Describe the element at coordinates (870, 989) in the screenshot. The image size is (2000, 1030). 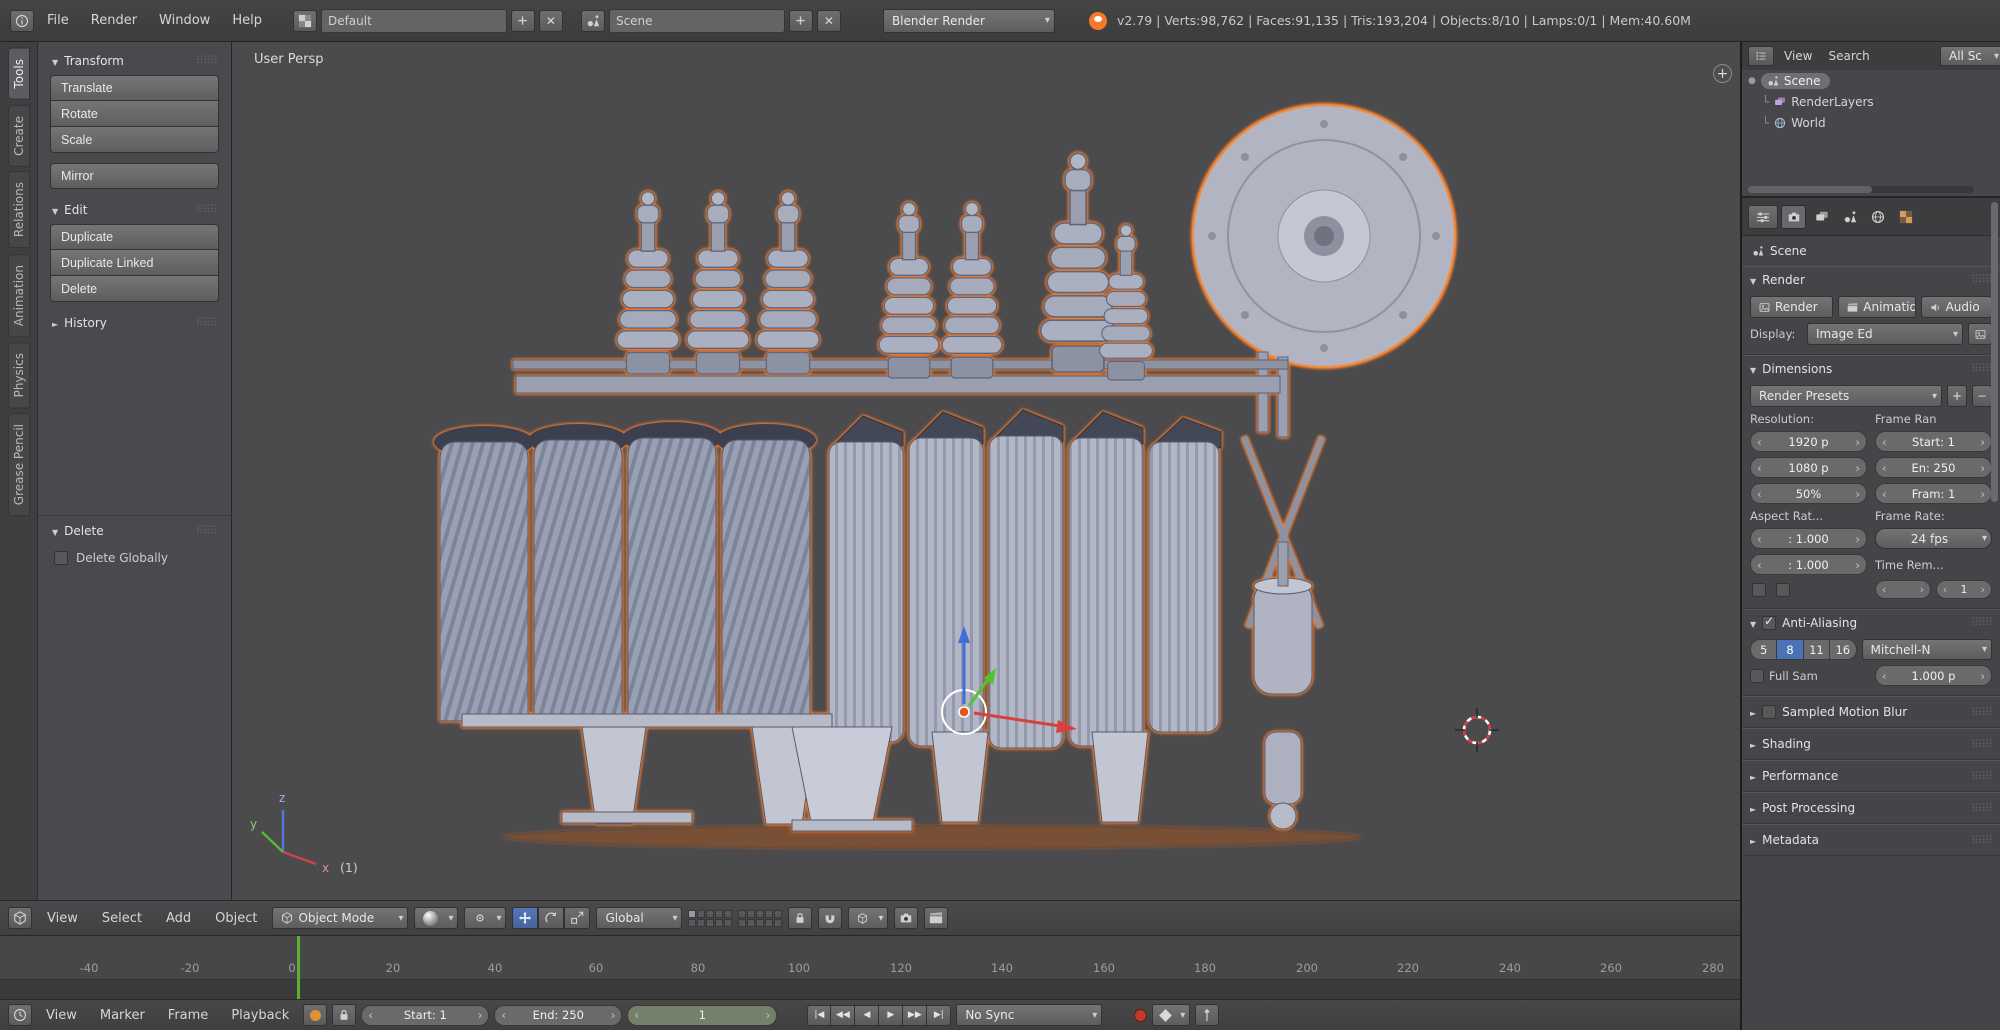
I see `timeline-track` at that location.